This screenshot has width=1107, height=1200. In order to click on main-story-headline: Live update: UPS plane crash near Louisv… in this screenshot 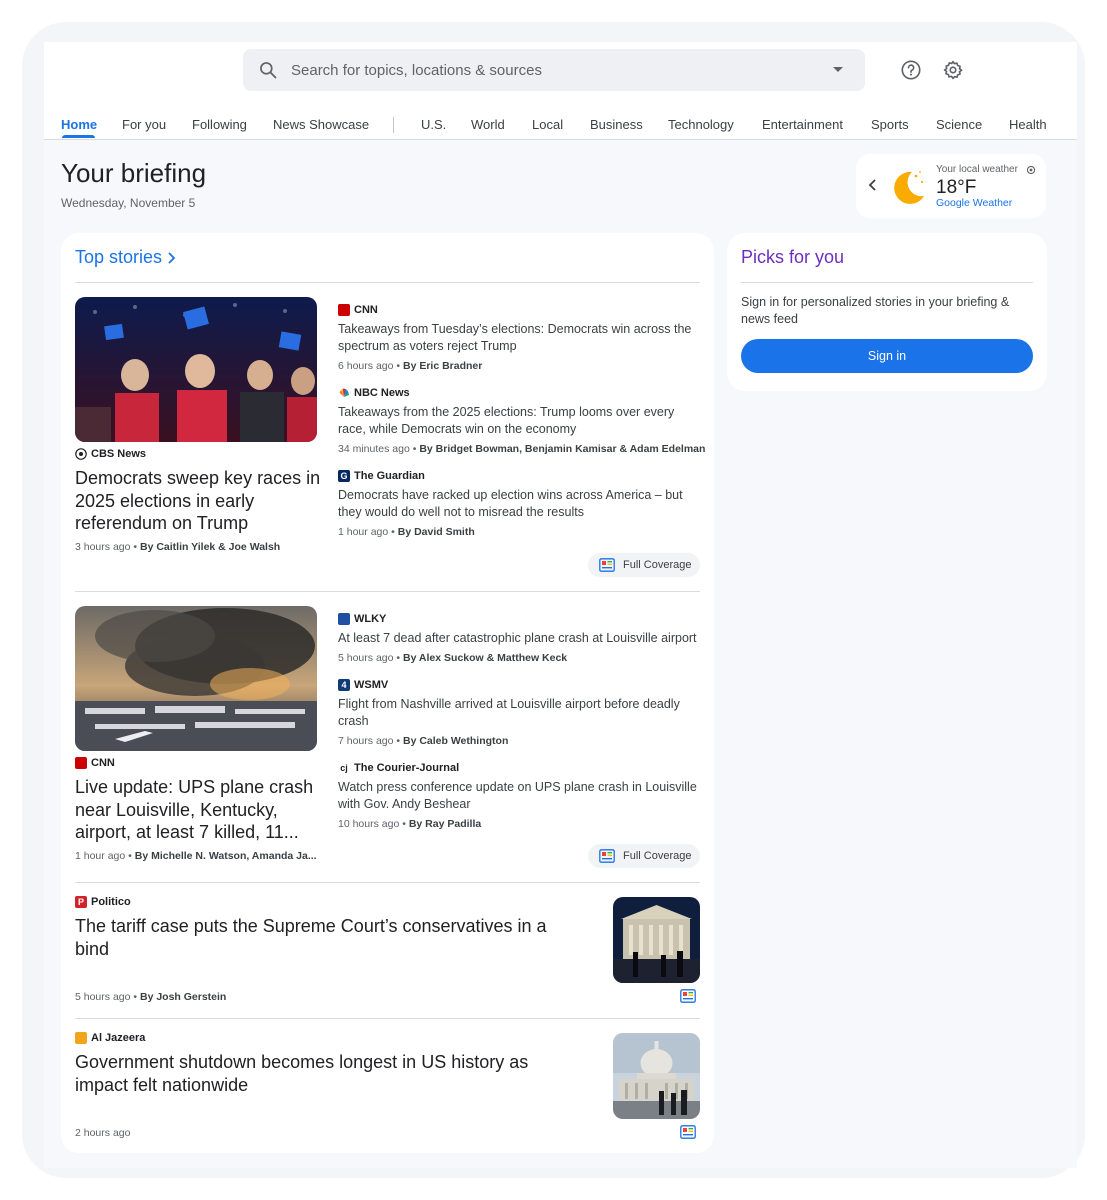, I will do `click(199, 810)`.